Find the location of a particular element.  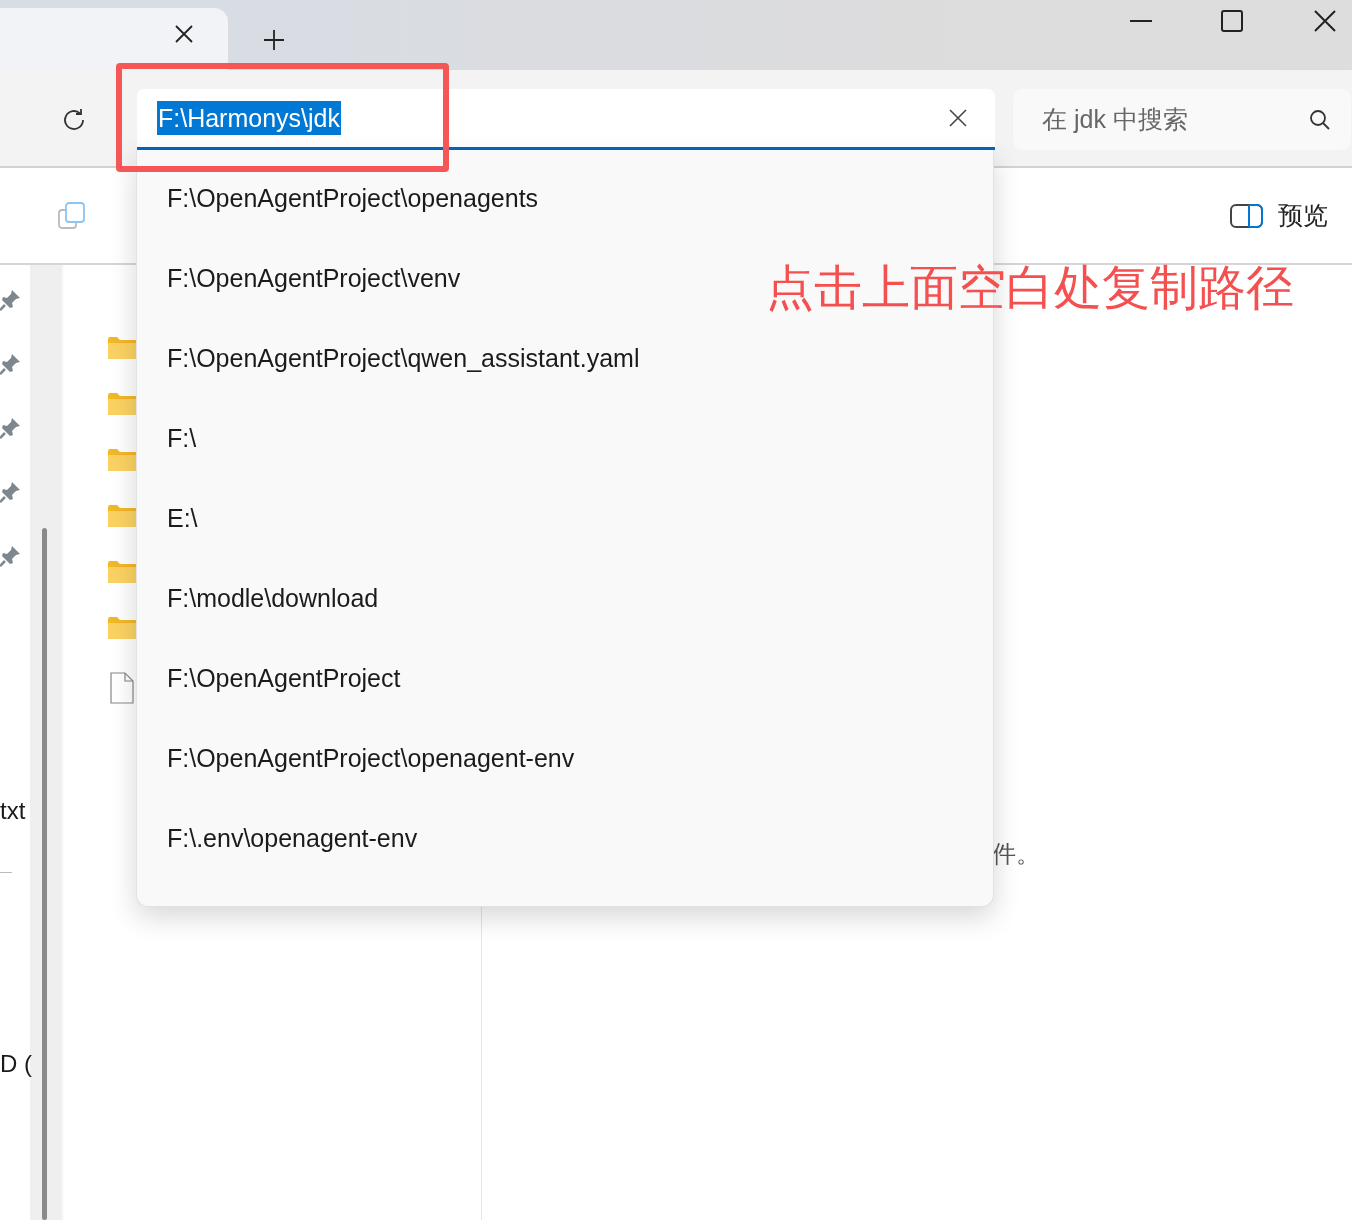

preview-button: 预览 is located at coordinates (1279, 215).